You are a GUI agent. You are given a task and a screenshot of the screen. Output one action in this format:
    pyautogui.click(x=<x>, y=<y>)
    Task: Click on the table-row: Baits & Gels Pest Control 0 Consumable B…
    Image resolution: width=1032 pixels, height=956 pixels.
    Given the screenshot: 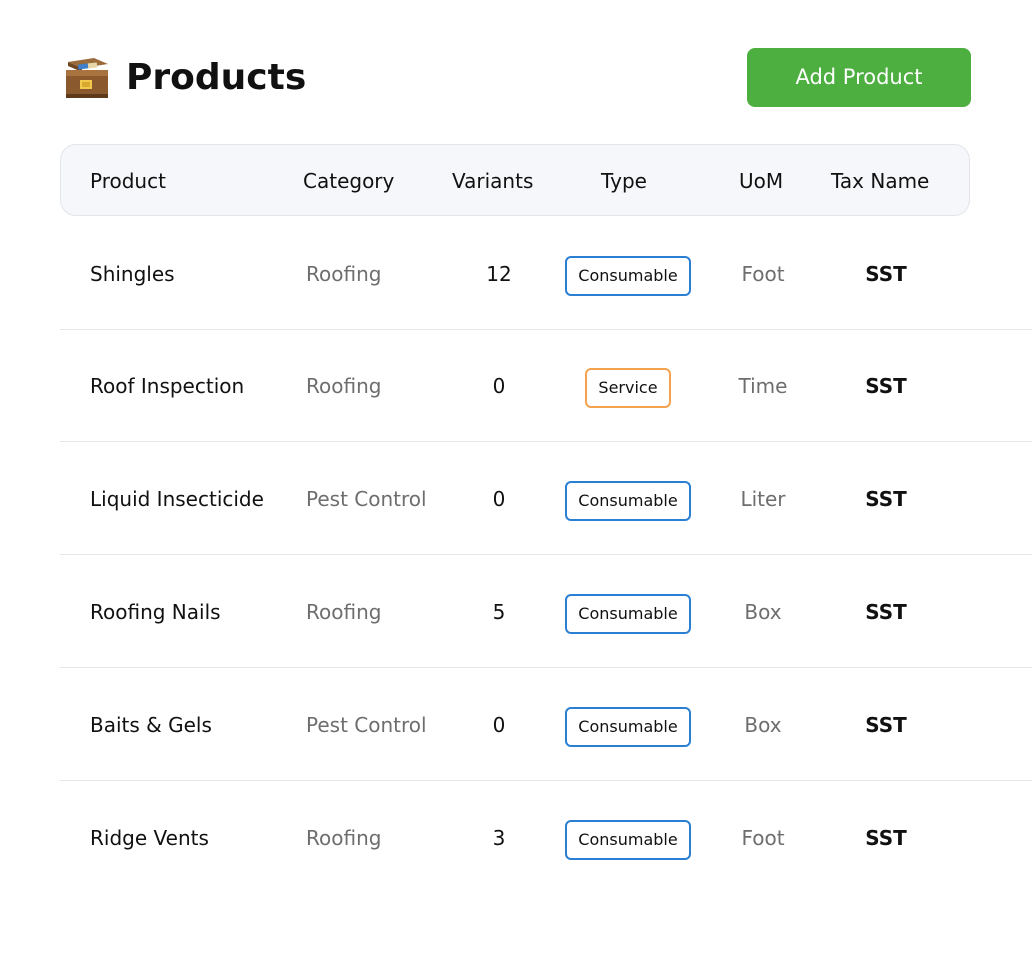 What is the action you would take?
    pyautogui.click(x=546, y=725)
    